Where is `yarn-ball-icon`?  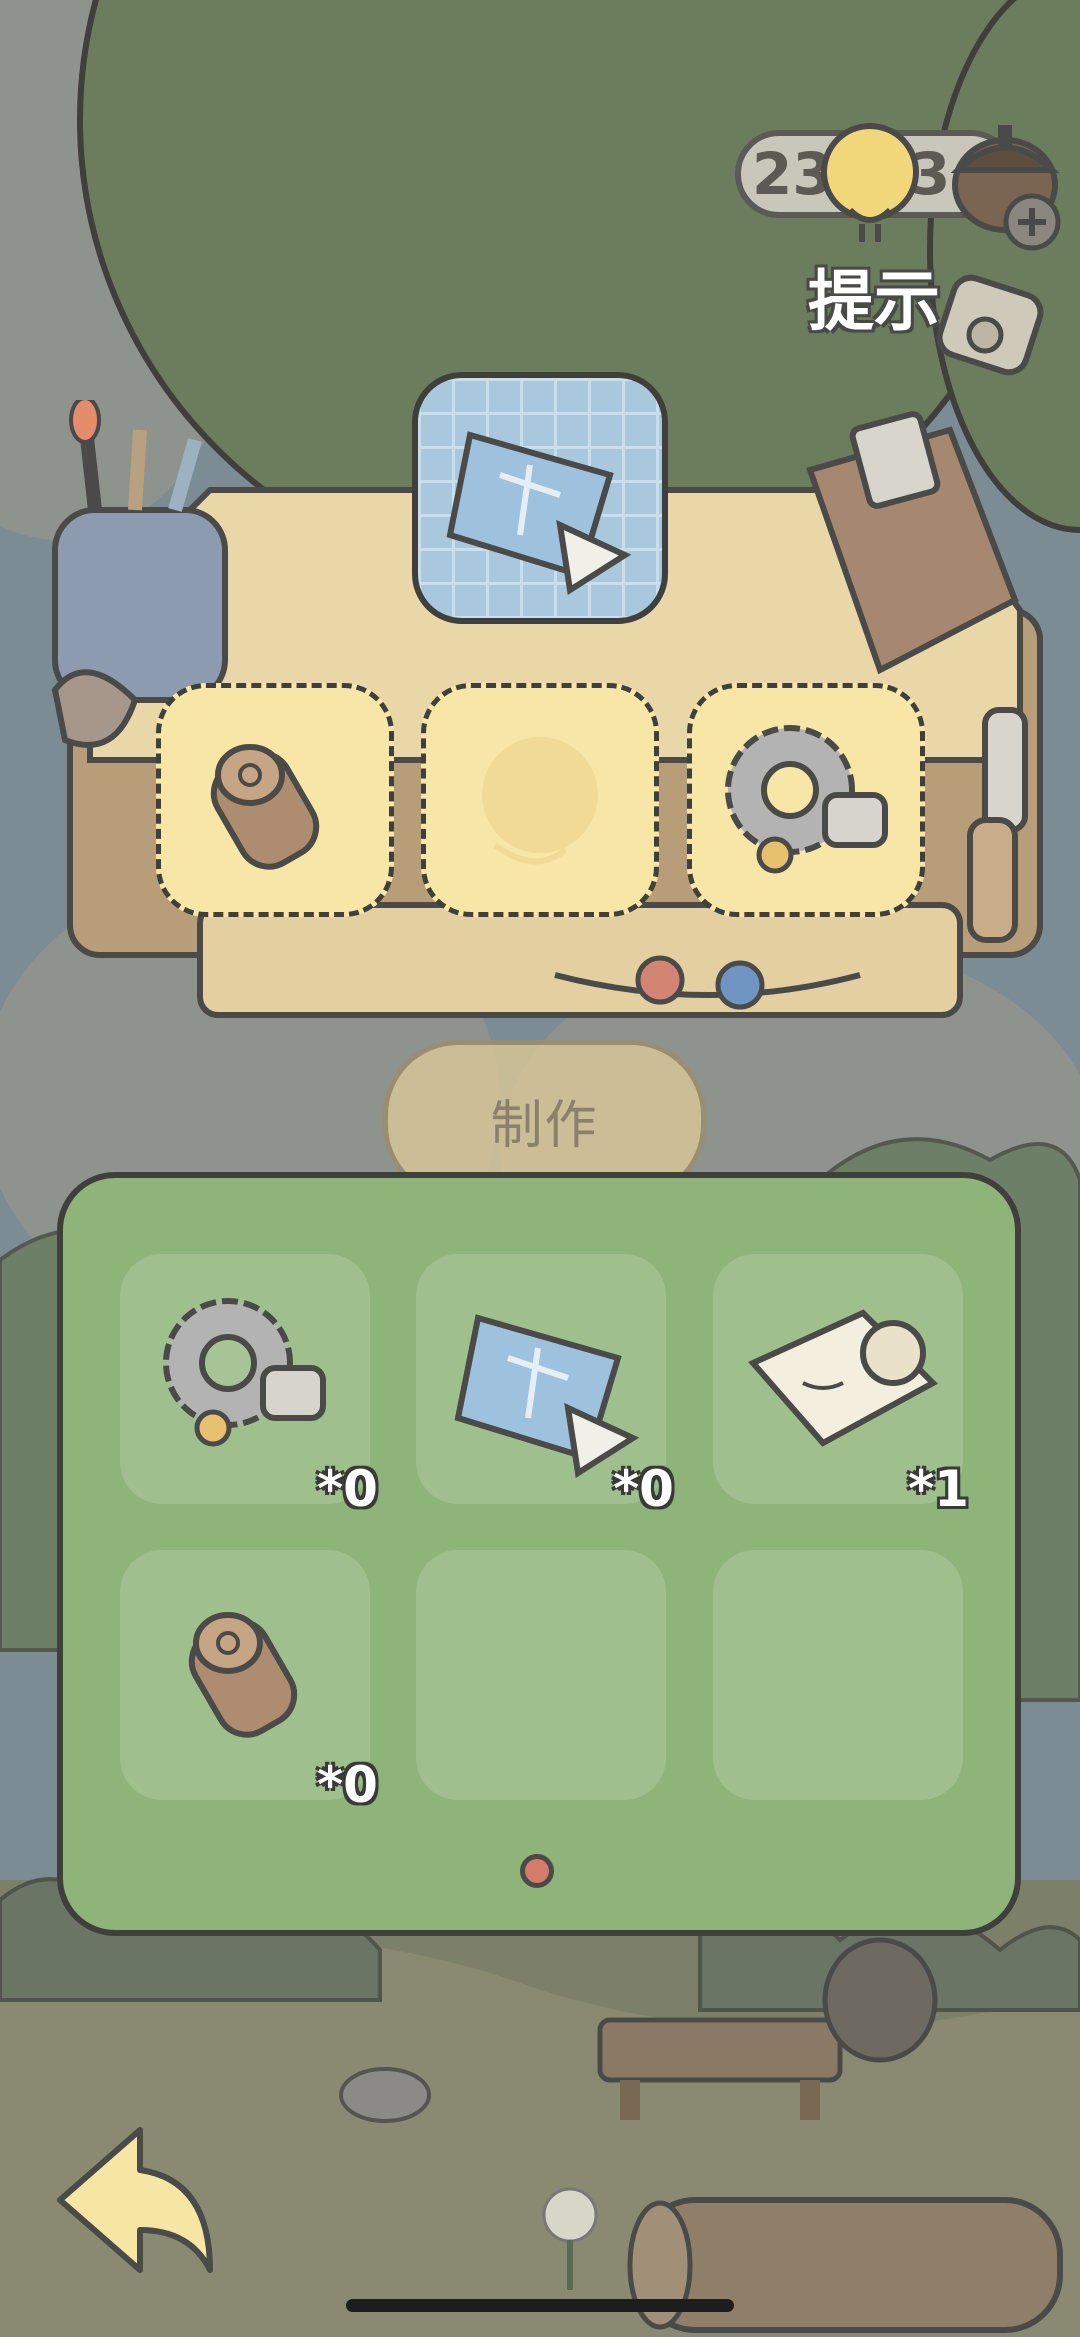
yarn-ball-icon is located at coordinates (540, 801).